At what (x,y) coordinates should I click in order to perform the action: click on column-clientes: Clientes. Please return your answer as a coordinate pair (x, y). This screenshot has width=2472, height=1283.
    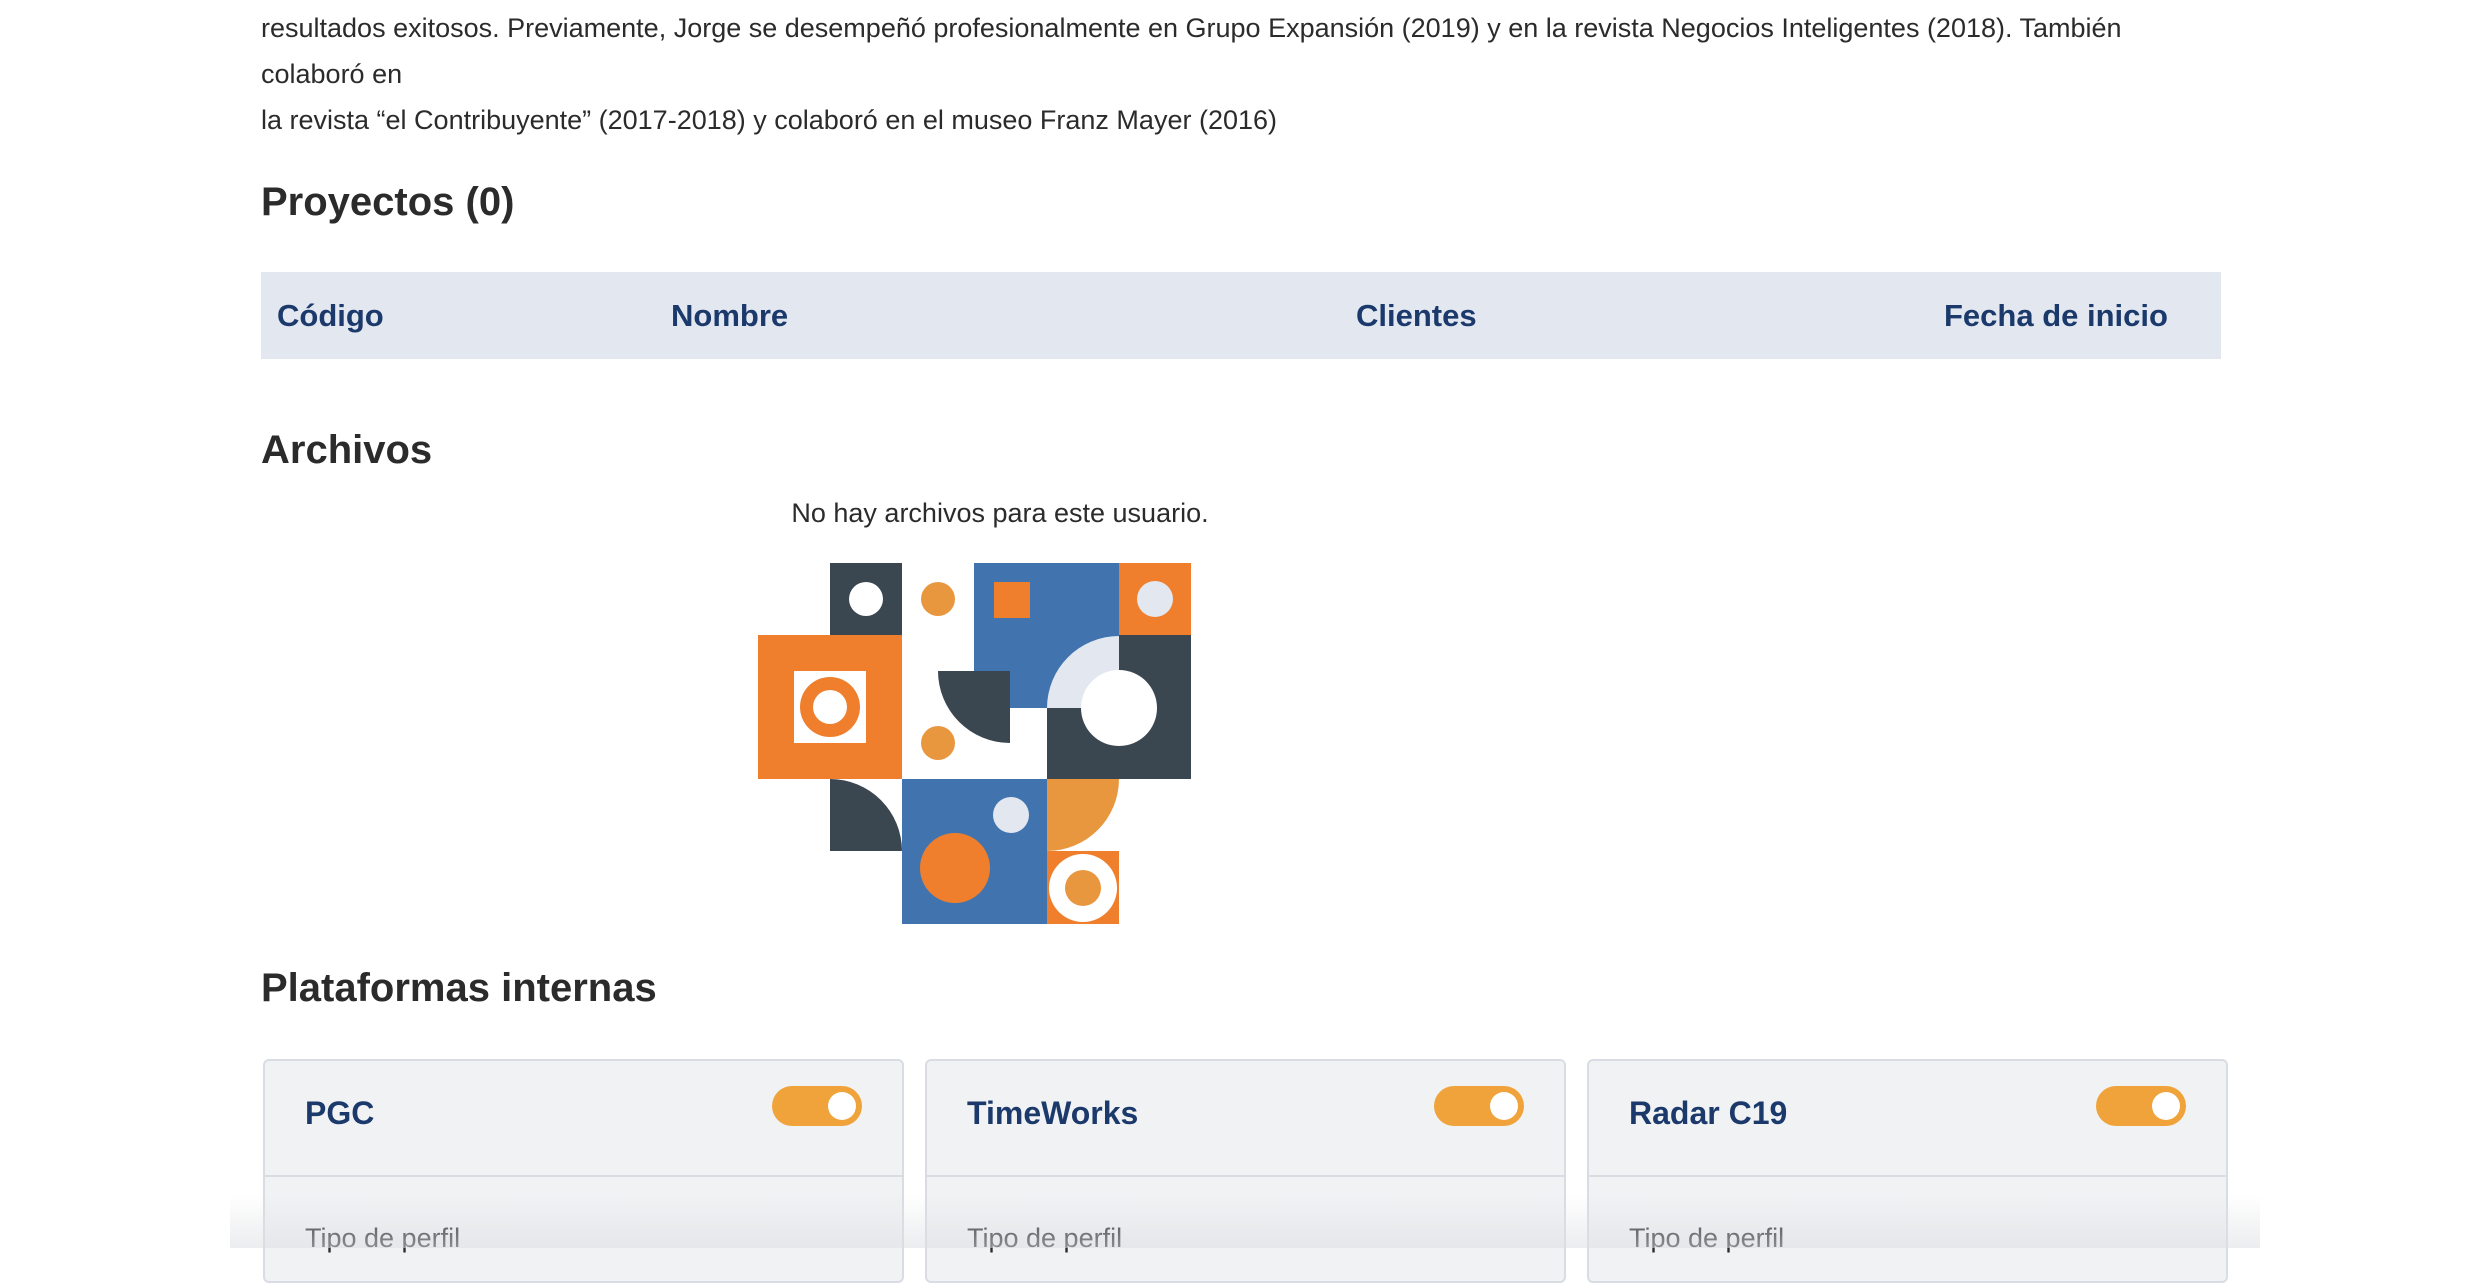
    Looking at the image, I should click on (1416, 316).